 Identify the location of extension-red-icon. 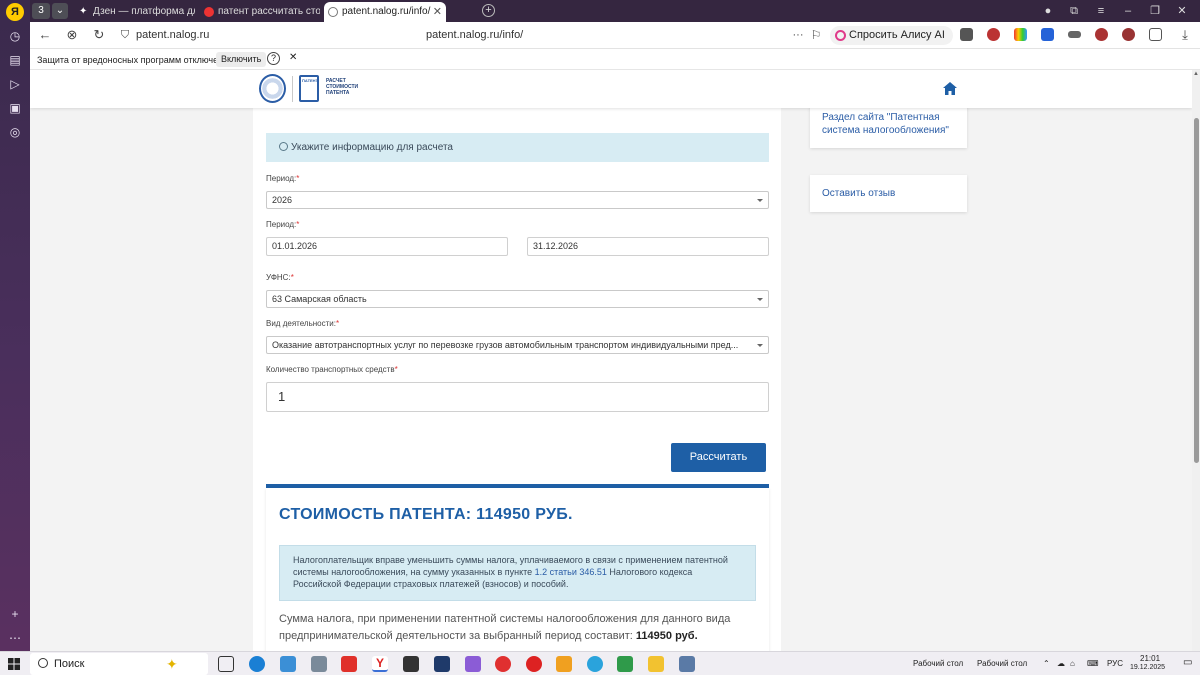
(993, 34).